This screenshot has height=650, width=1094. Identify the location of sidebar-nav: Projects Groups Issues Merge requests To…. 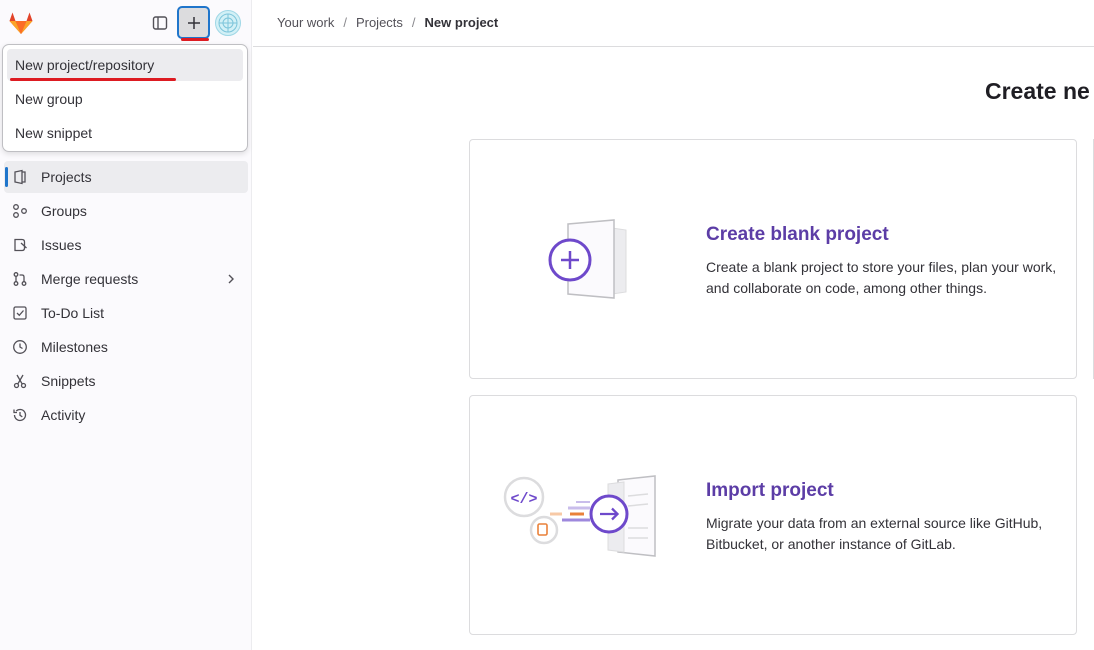
(126, 297).